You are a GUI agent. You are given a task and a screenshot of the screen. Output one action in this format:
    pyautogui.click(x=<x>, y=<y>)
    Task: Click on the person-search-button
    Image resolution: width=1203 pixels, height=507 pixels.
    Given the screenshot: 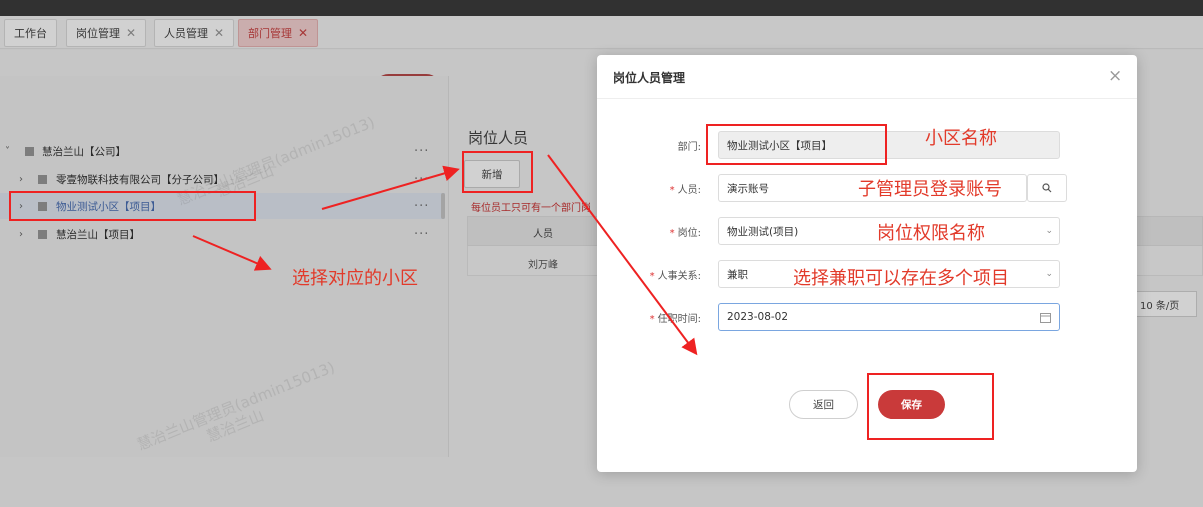 What is the action you would take?
    pyautogui.click(x=1047, y=188)
    